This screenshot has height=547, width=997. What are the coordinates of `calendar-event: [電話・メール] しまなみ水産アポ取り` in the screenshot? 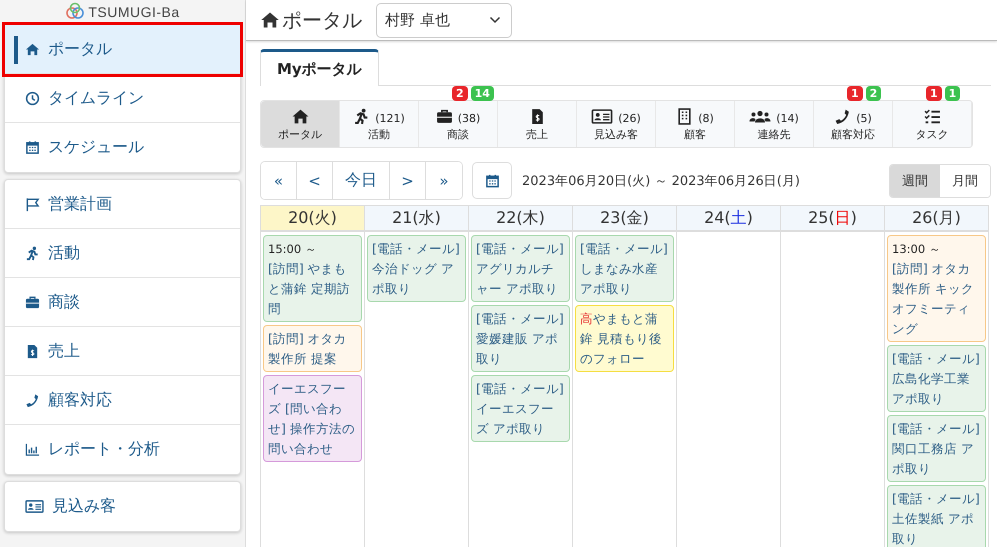 It's located at (624, 268).